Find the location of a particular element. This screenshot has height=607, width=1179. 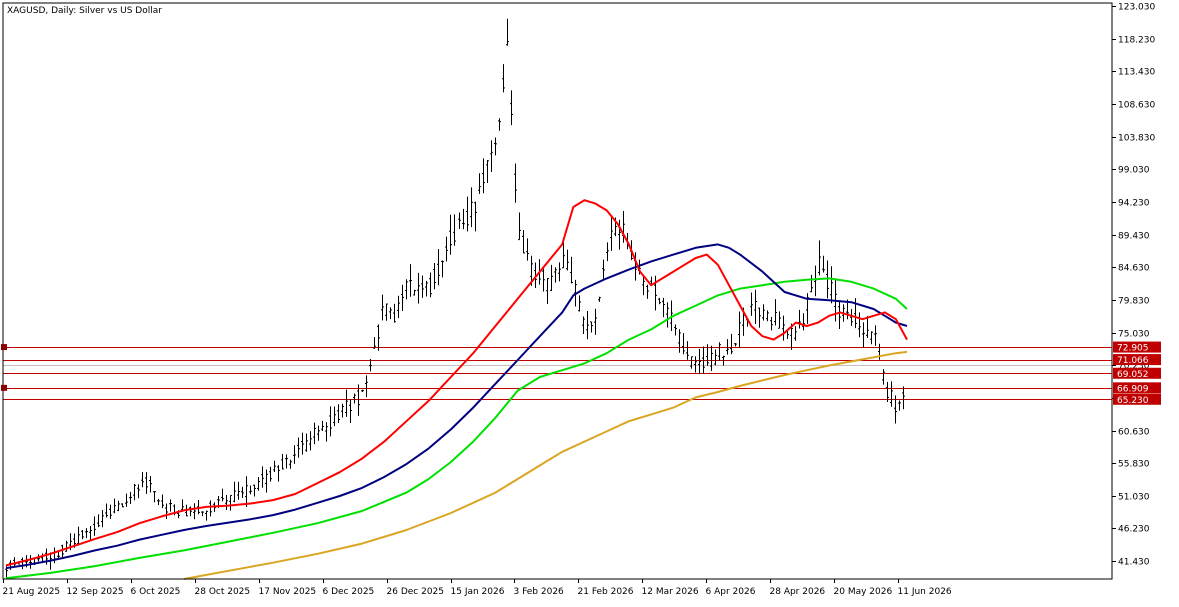

x-tick-label: 12 Mar 2026 is located at coordinates (670, 592).